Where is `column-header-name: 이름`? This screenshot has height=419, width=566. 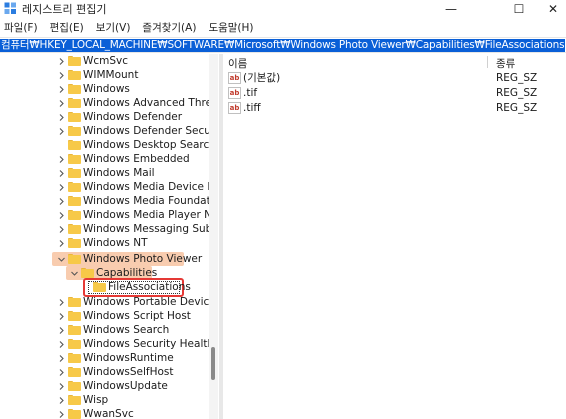
column-header-name: 이름 is located at coordinates (237, 63).